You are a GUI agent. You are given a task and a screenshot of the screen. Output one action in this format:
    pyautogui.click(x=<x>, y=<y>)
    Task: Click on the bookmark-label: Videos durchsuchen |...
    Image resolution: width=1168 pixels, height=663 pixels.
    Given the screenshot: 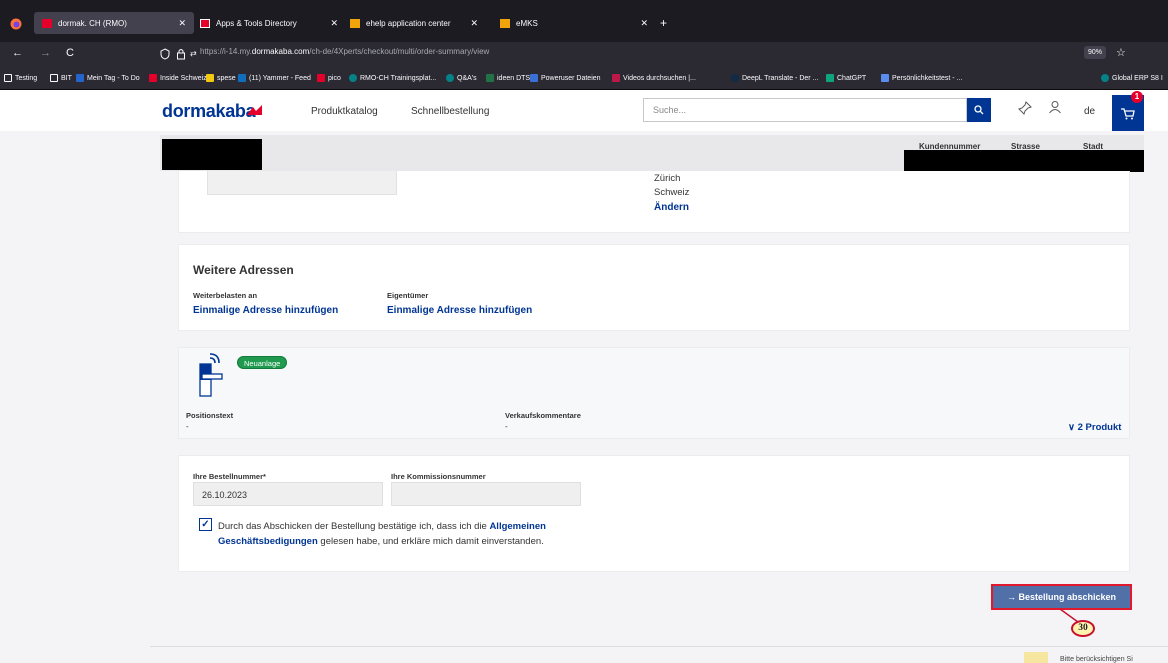 What is the action you would take?
    pyautogui.click(x=659, y=78)
    